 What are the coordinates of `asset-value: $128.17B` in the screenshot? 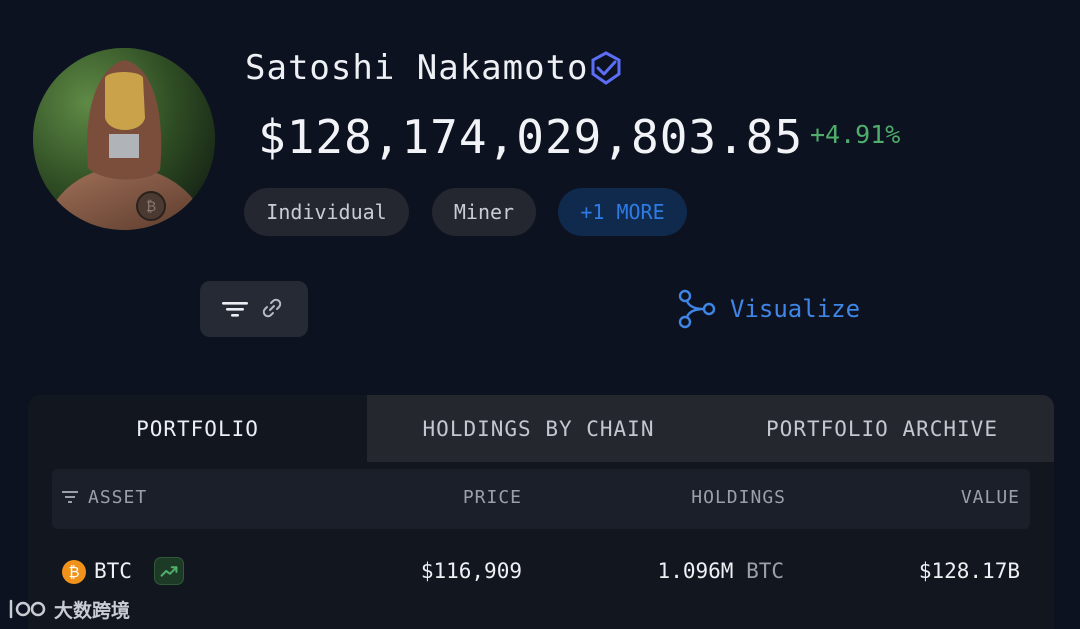 It's located at (969, 571).